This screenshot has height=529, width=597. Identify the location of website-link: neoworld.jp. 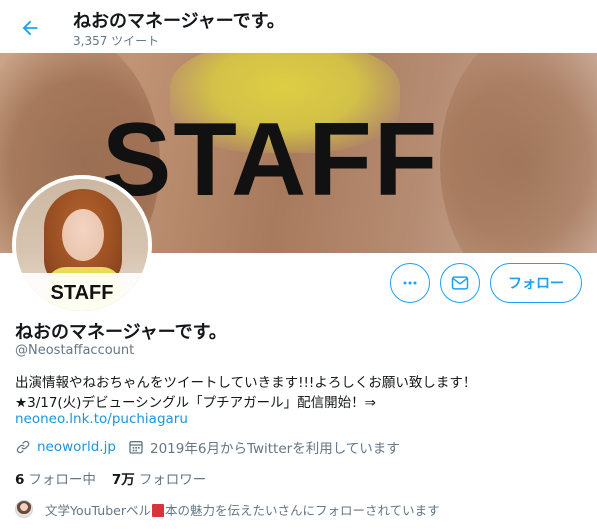
(76, 447).